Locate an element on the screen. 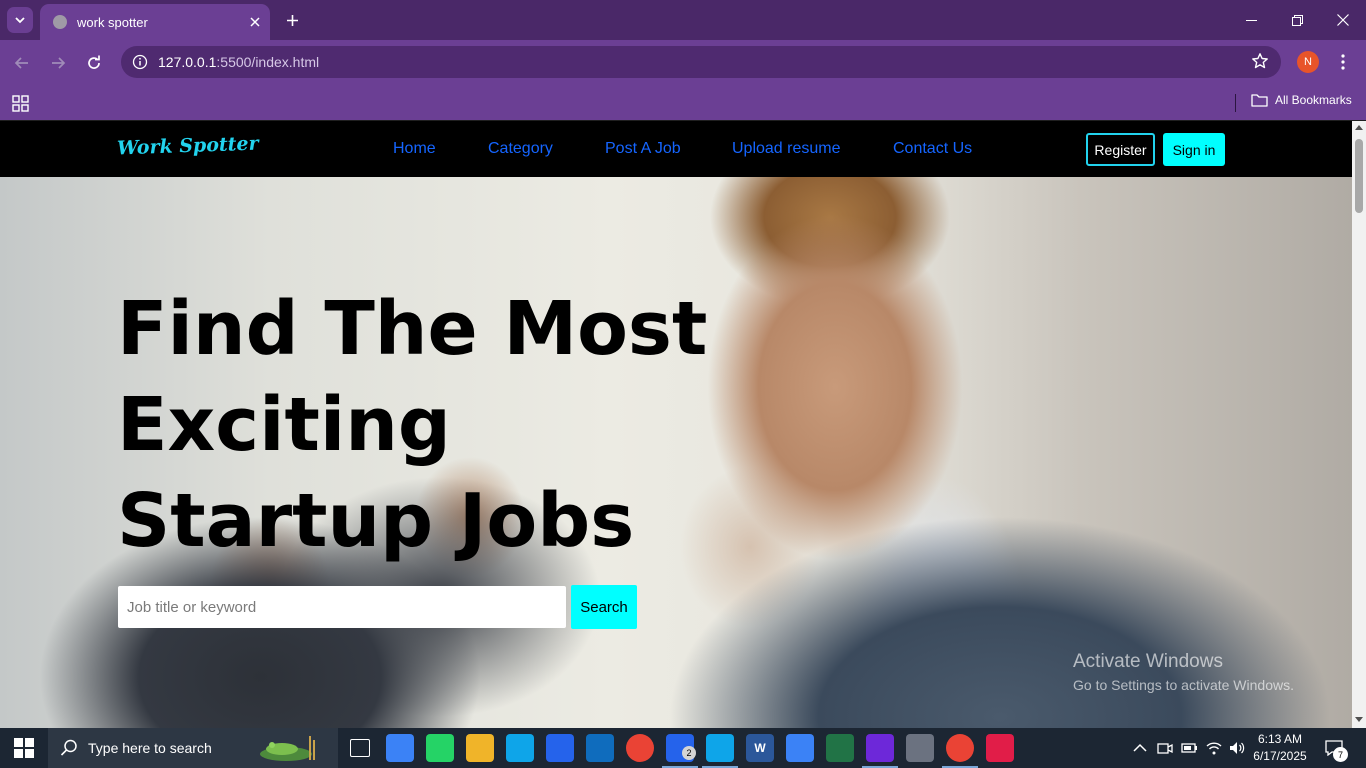  bookmarks-divider is located at coordinates (1235, 103).